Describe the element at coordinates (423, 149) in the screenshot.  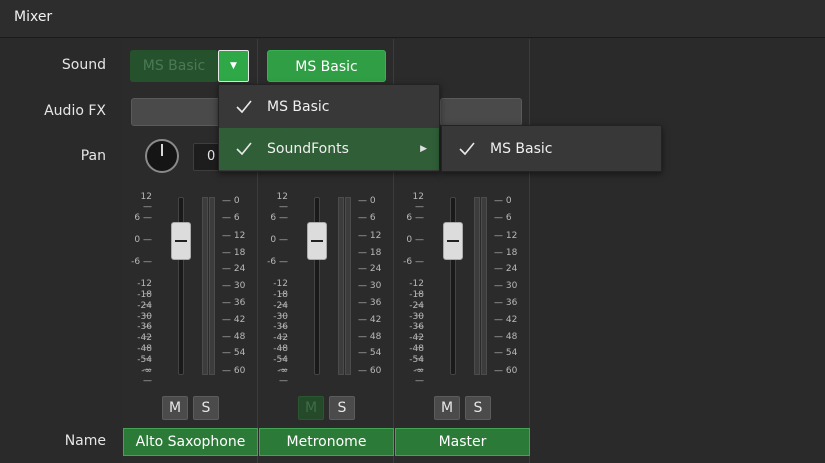
I see `submenu-arrow-icon: ▶` at that location.